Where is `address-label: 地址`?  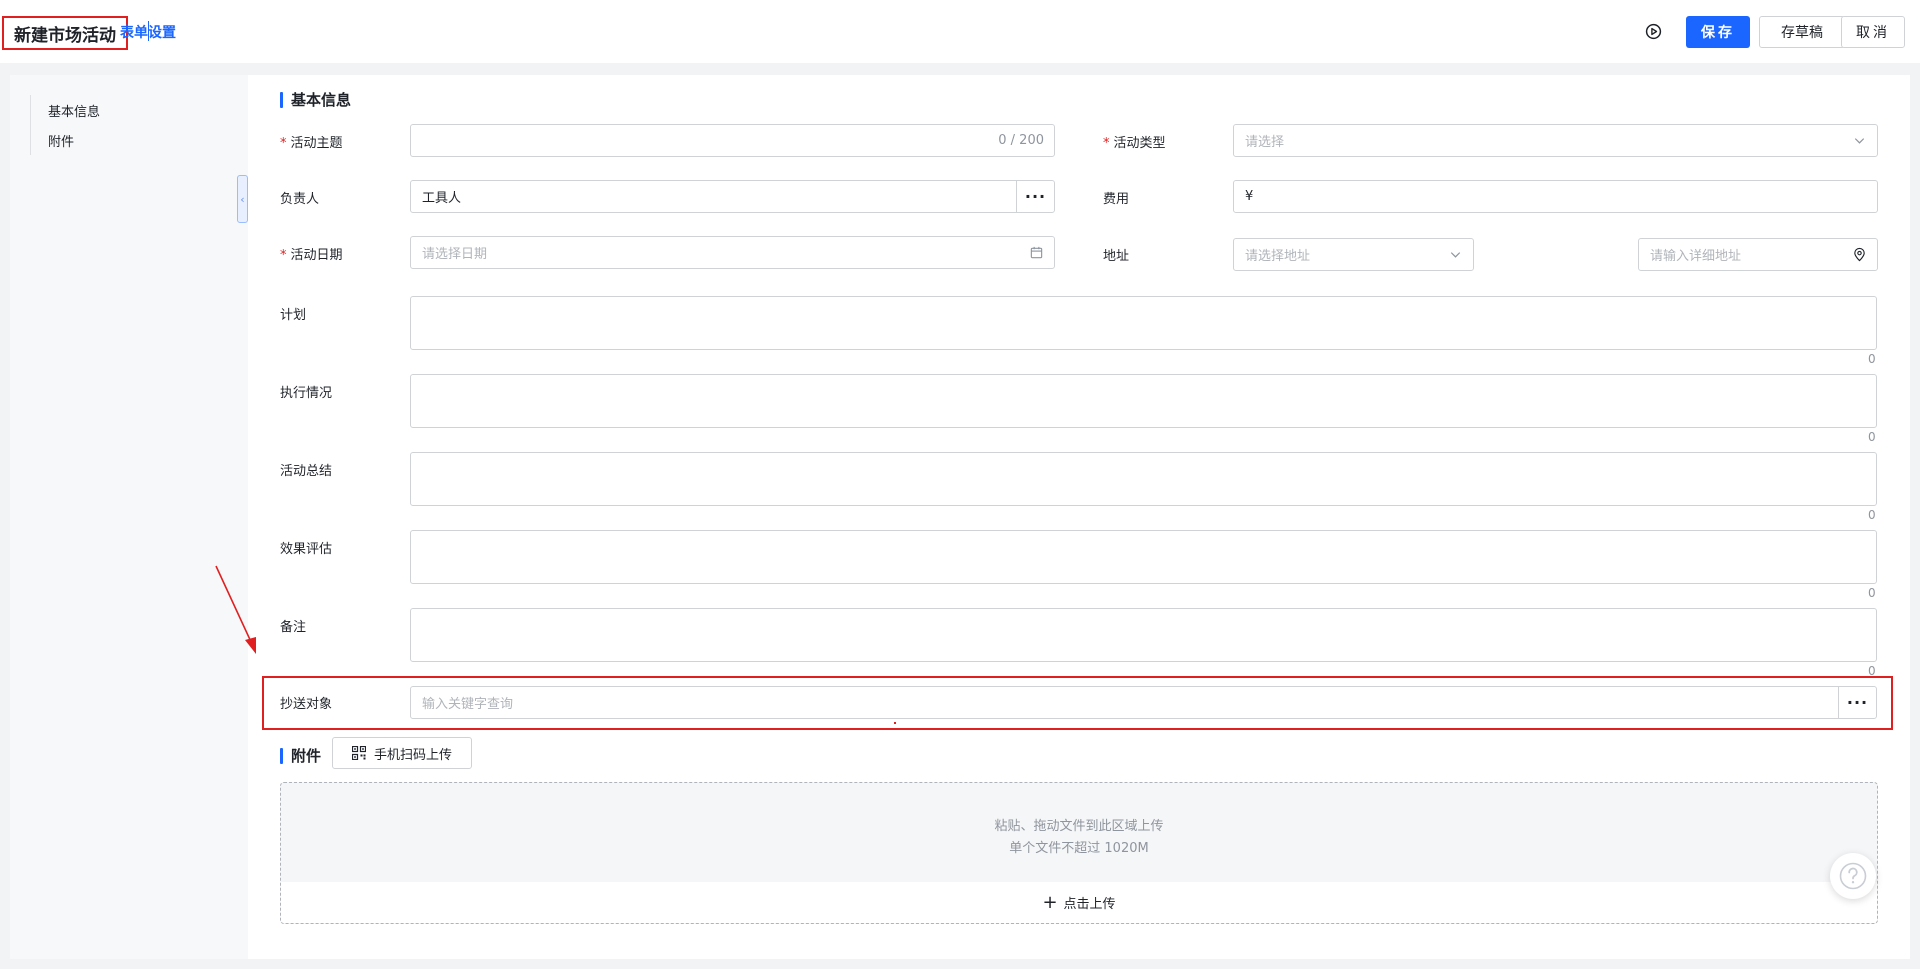
address-label: 地址 is located at coordinates (1116, 256).